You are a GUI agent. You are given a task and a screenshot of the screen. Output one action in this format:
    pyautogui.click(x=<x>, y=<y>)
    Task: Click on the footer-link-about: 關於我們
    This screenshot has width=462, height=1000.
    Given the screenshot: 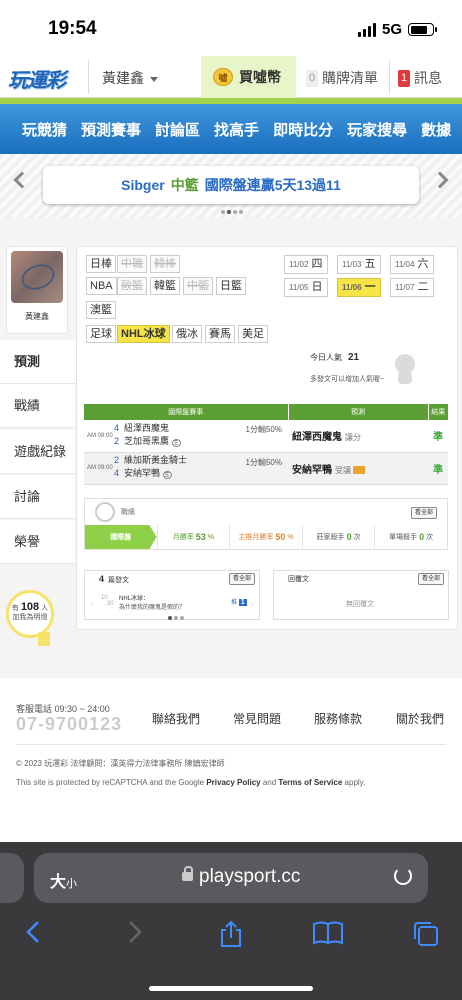 What is the action you would take?
    pyautogui.click(x=420, y=718)
    